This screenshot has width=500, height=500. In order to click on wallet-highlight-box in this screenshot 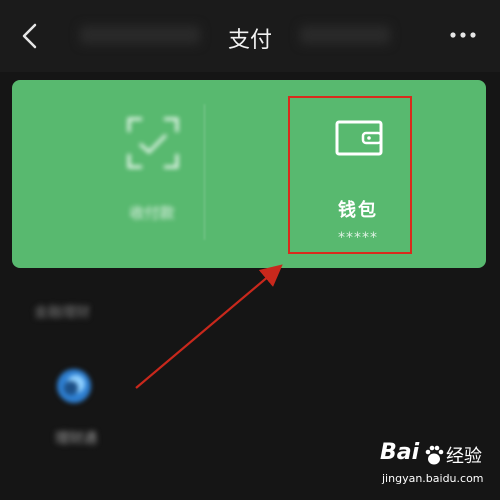, I will do `click(350, 175)`.